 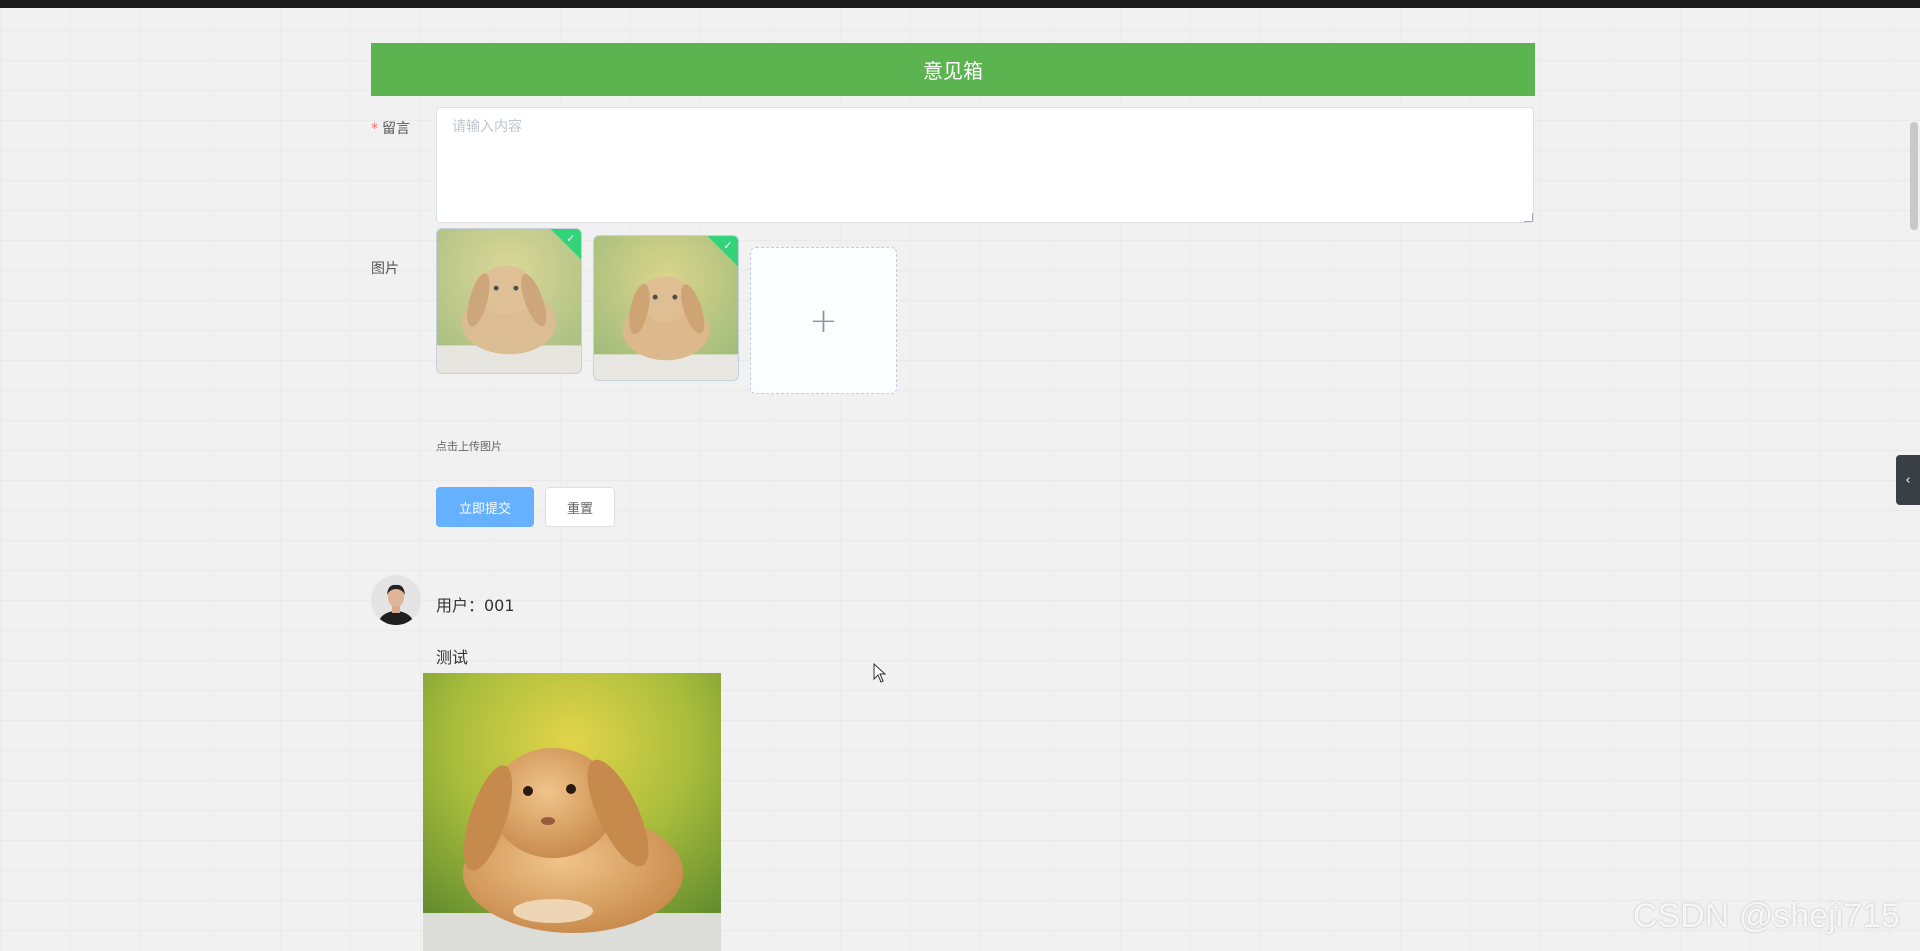 What do you see at coordinates (485, 507) in the screenshot?
I see `submit-button: 立即提交` at bounding box center [485, 507].